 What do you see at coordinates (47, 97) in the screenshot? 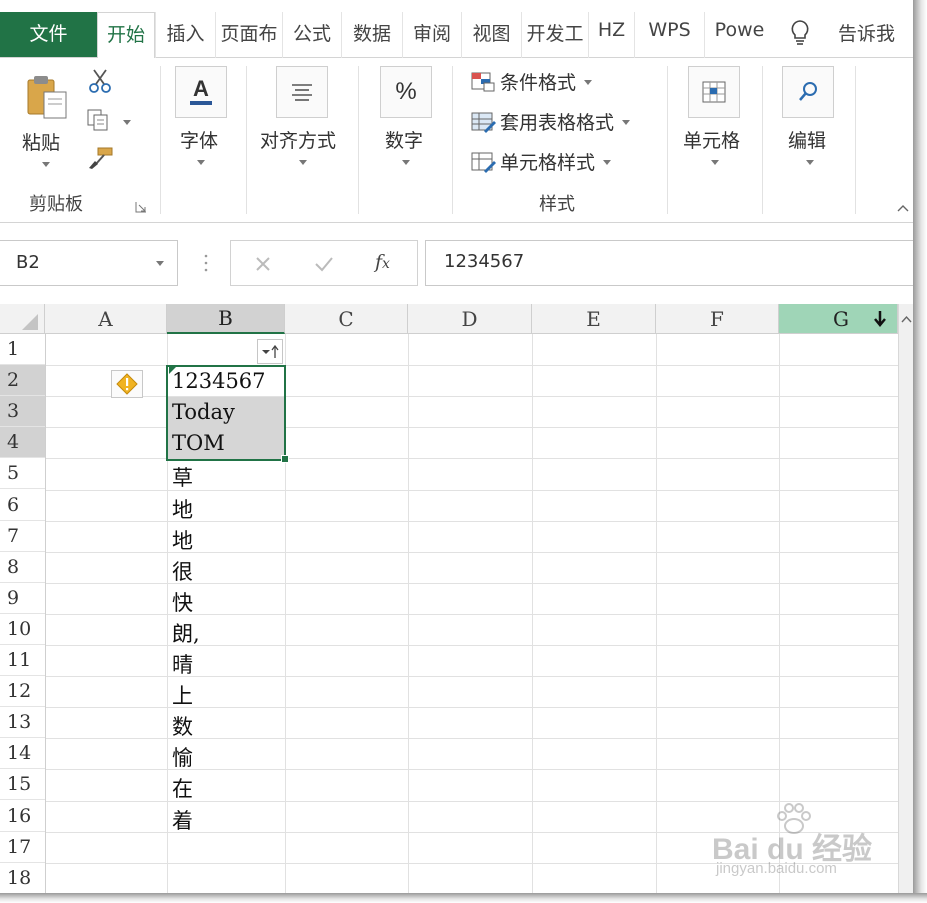
I see `paste-icon` at bounding box center [47, 97].